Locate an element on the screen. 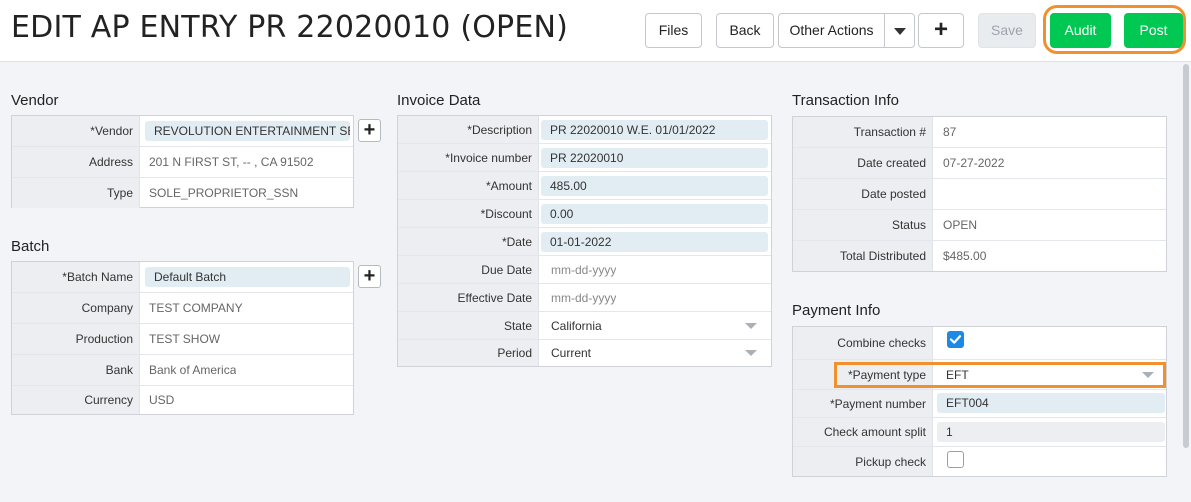 The width and height of the screenshot is (1191, 502). save-button: Save is located at coordinates (1007, 30).